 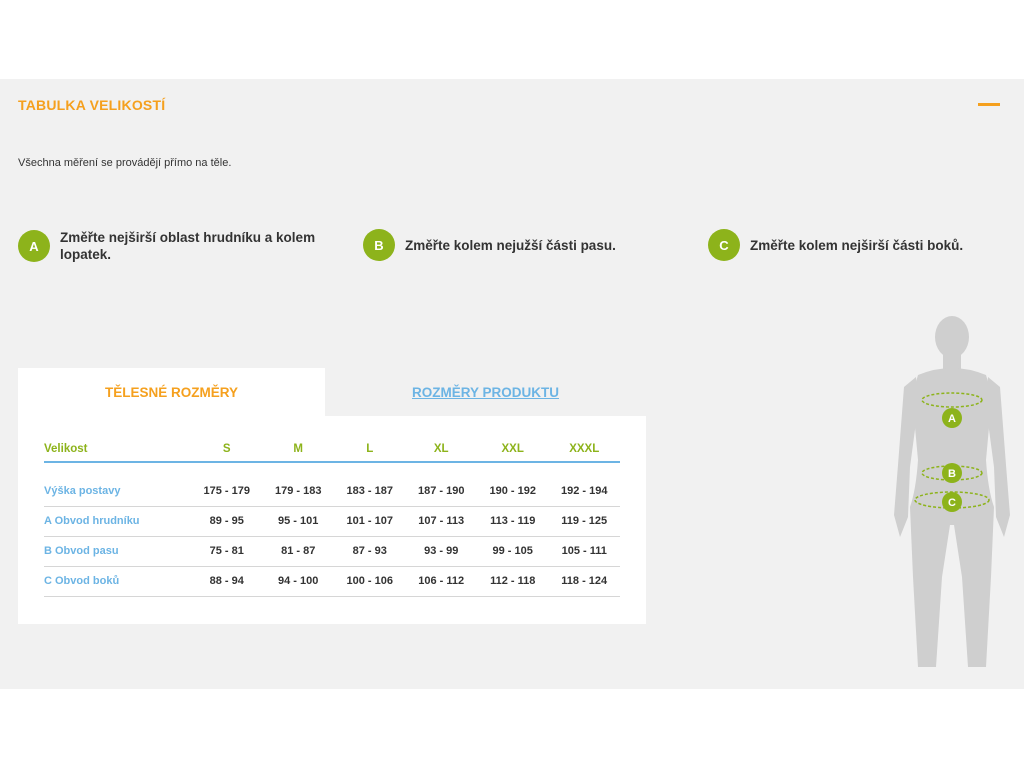 I want to click on silhouette-head, so click(x=952, y=337).